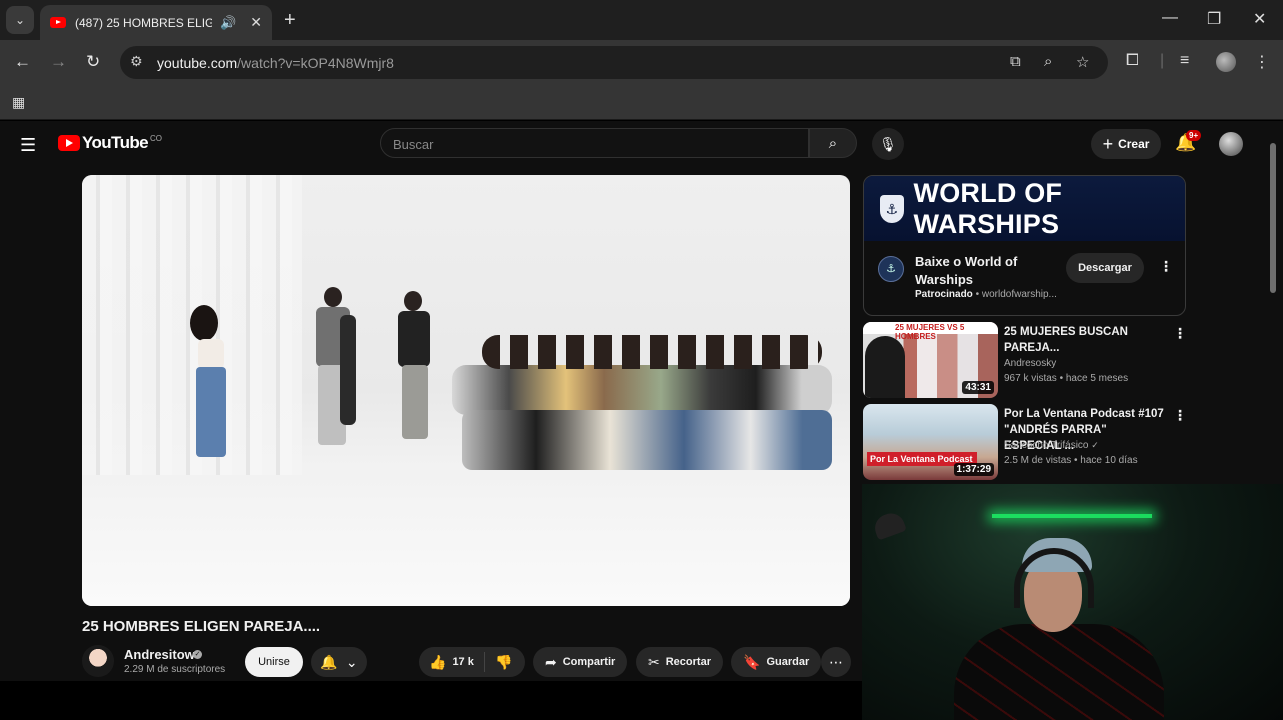 This screenshot has width=1283, height=720. What do you see at coordinates (891, 269) in the screenshot?
I see `advertiser-icon: ⚓` at bounding box center [891, 269].